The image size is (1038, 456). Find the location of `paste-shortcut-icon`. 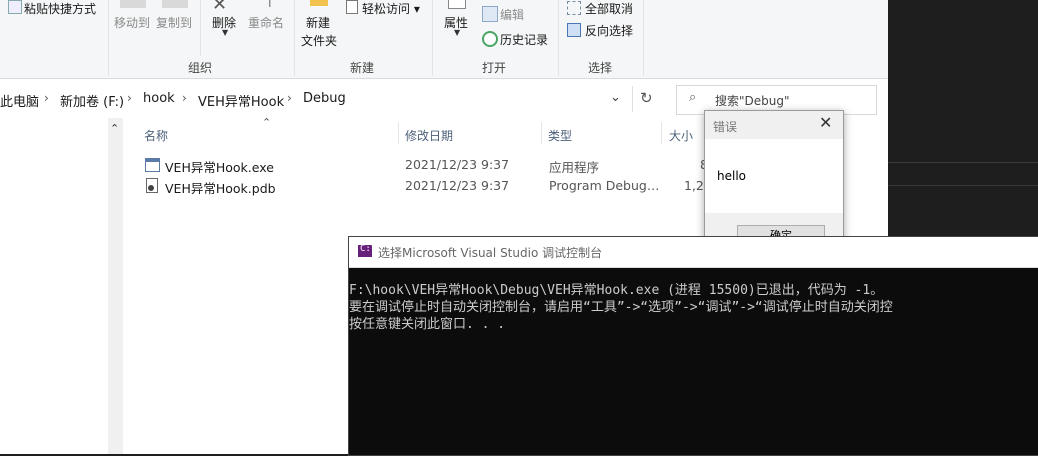

paste-shortcut-icon is located at coordinates (15, 7).